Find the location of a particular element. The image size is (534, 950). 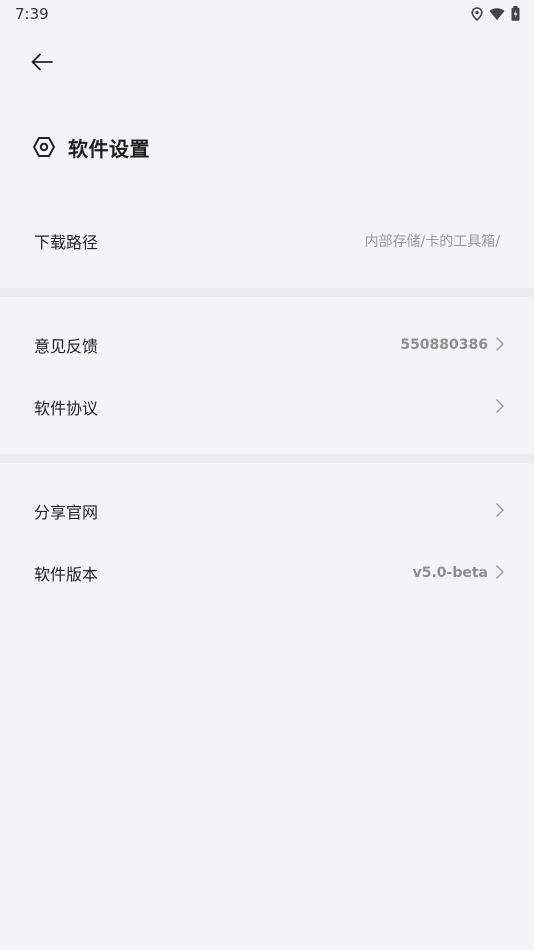

status-bar: 7:39 is located at coordinates (267, 14).